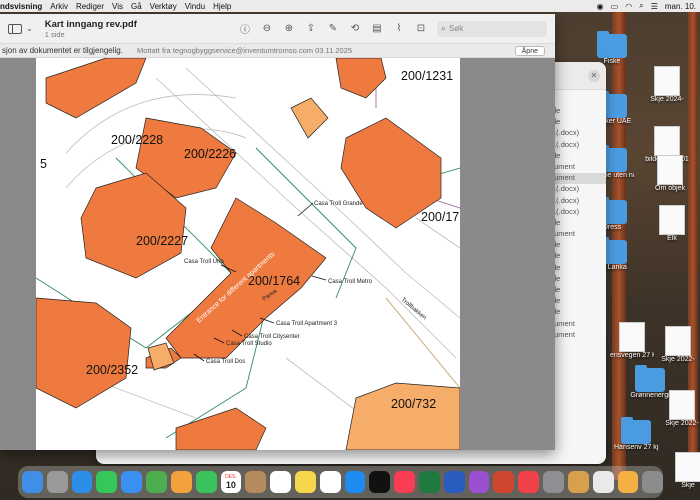 The height and width of the screenshot is (500, 700). Describe the element at coordinates (54, 34) in the screenshot. I see `document-page-count: 1 side` at that location.